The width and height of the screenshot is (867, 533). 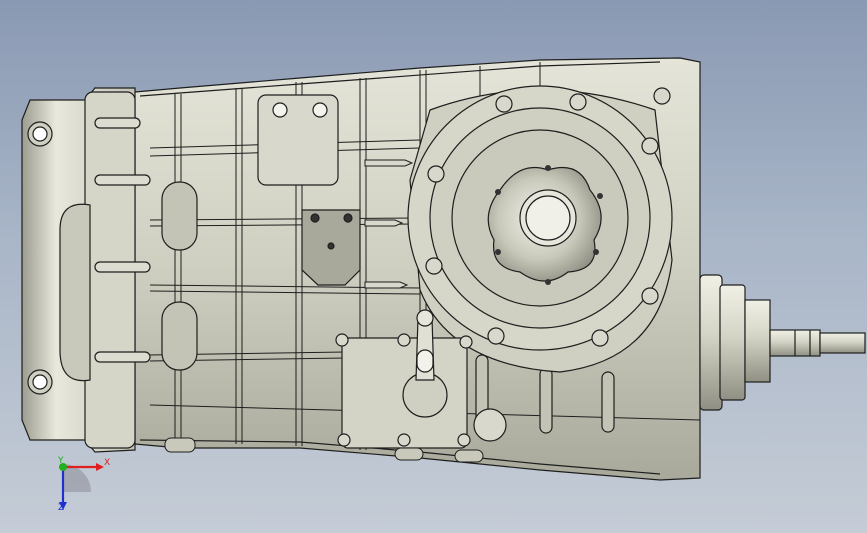 What do you see at coordinates (86, 270) in the screenshot?
I see `left-bell-flange` at bounding box center [86, 270].